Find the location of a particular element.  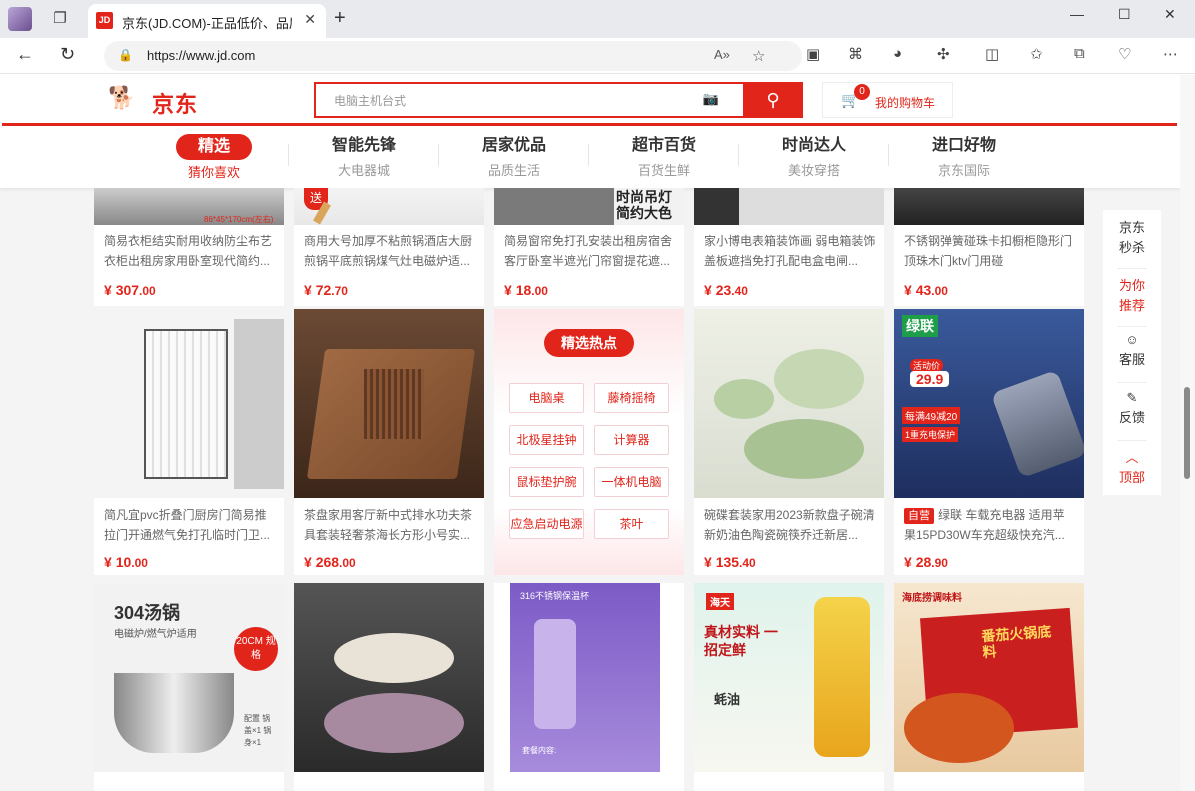

page-scrollbar is located at coordinates (1187, 433).